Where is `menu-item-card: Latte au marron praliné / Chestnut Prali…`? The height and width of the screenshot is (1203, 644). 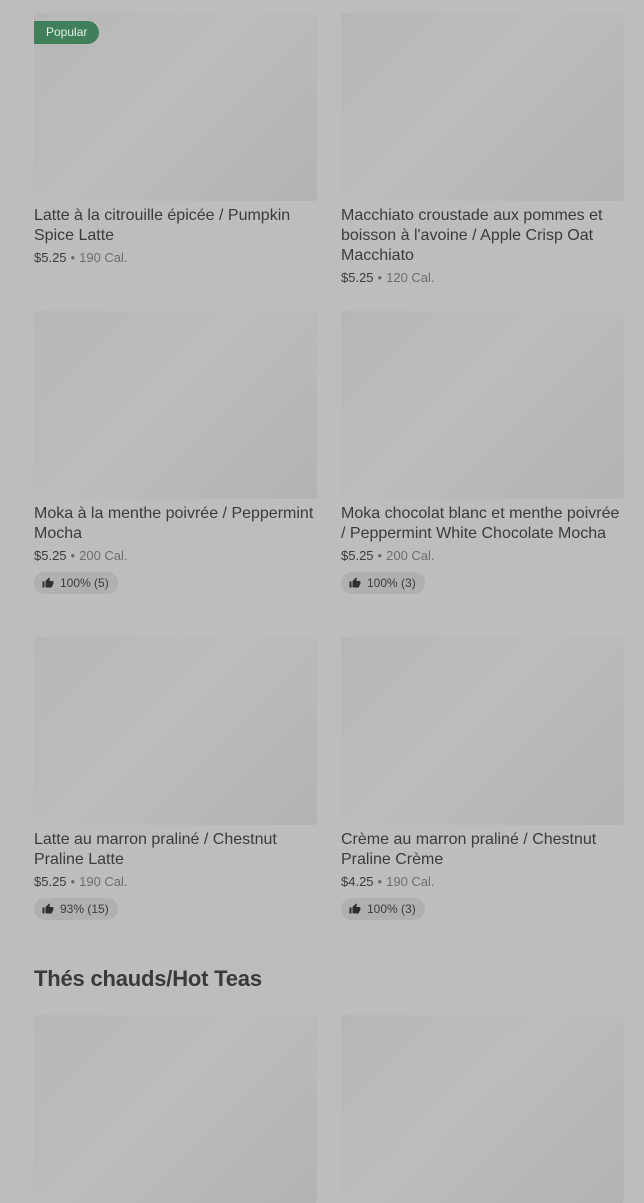 menu-item-card: Latte au marron praliné / Chestnut Prali… is located at coordinates (175, 778).